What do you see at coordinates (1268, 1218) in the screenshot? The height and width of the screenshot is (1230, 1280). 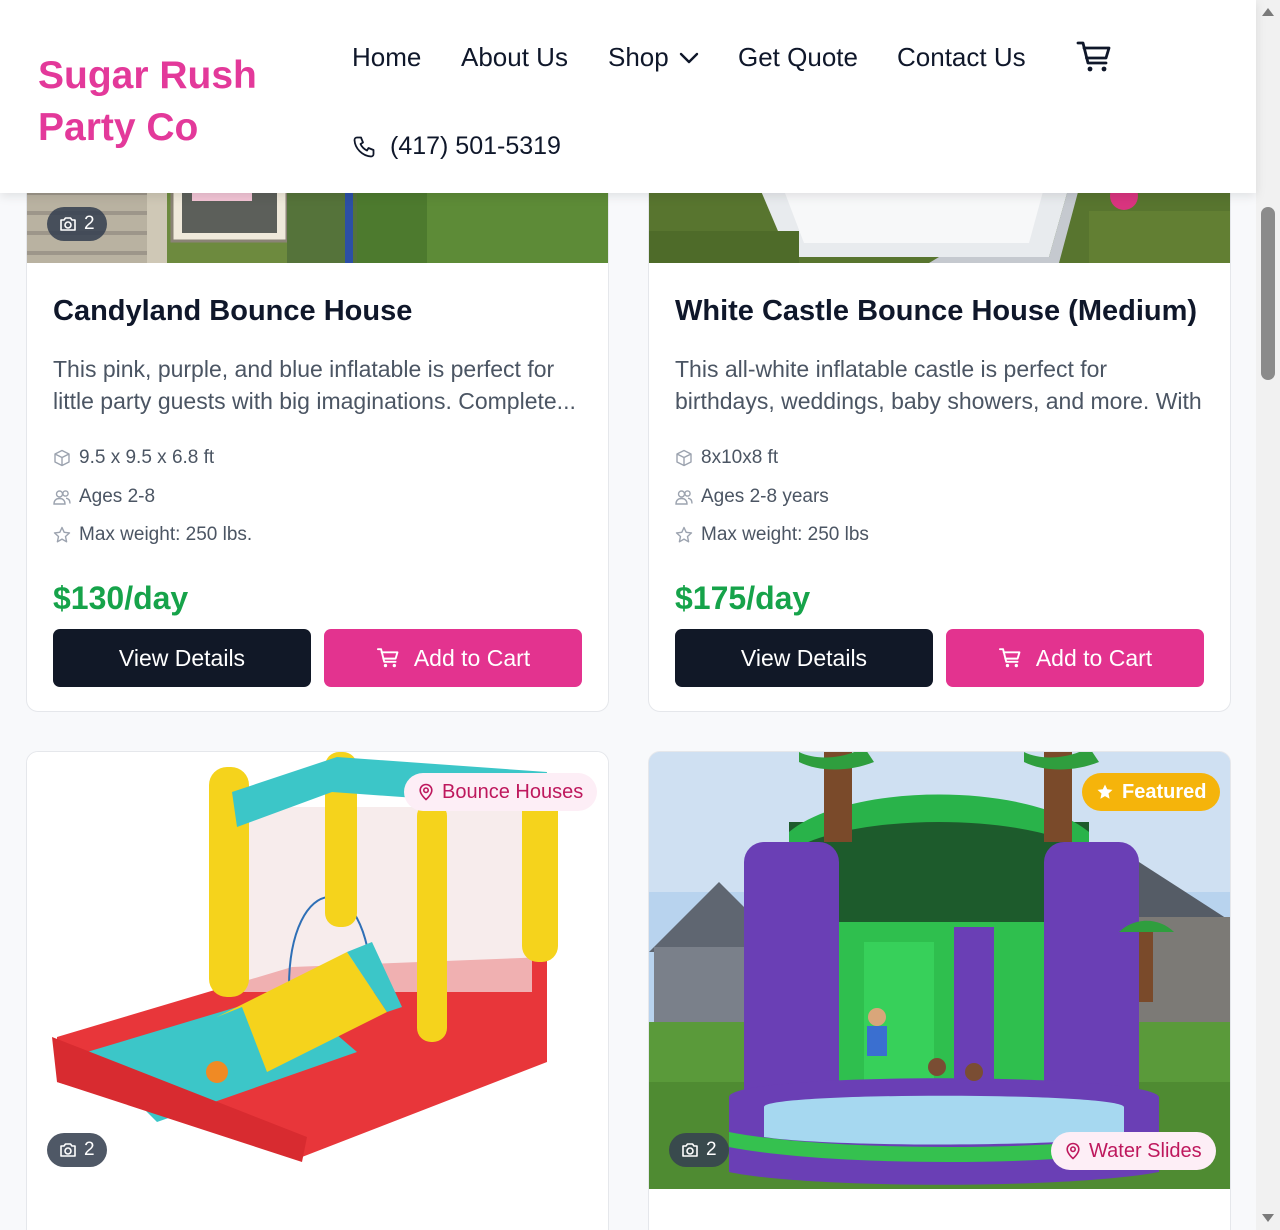 I see `scroll-down-arrow` at bounding box center [1268, 1218].